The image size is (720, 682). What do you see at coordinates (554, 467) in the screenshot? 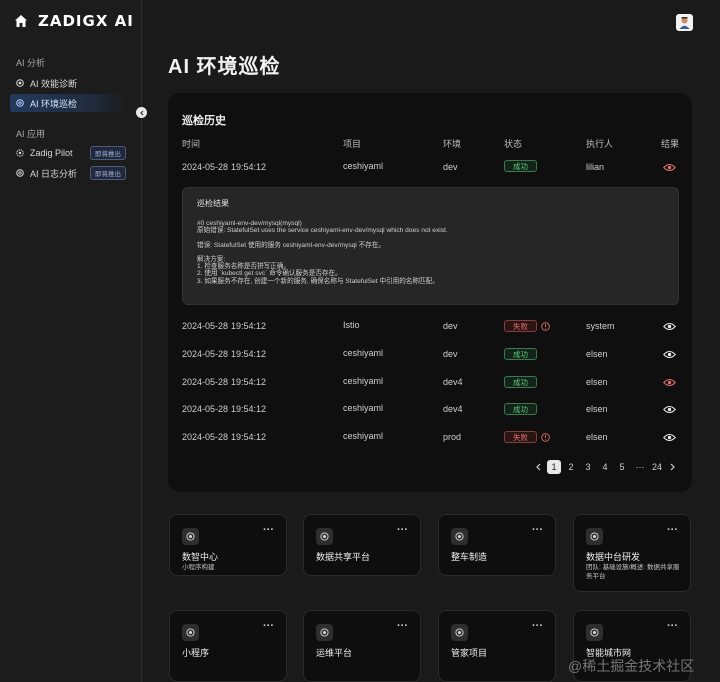
I see `page-1: 1` at bounding box center [554, 467].